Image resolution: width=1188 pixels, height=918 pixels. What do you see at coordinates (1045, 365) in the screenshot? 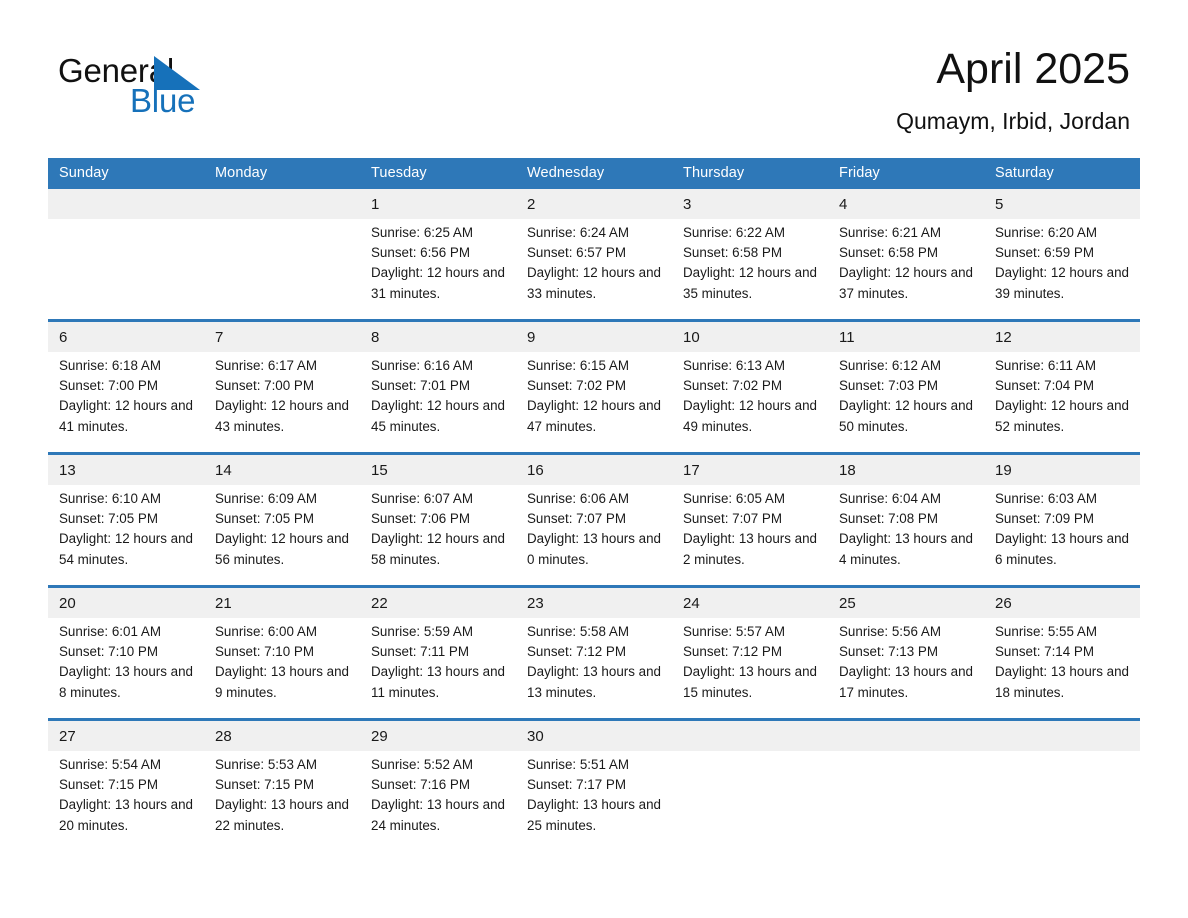
I see `sunrise-text: Sunrise: 6:11 AM` at bounding box center [1045, 365].